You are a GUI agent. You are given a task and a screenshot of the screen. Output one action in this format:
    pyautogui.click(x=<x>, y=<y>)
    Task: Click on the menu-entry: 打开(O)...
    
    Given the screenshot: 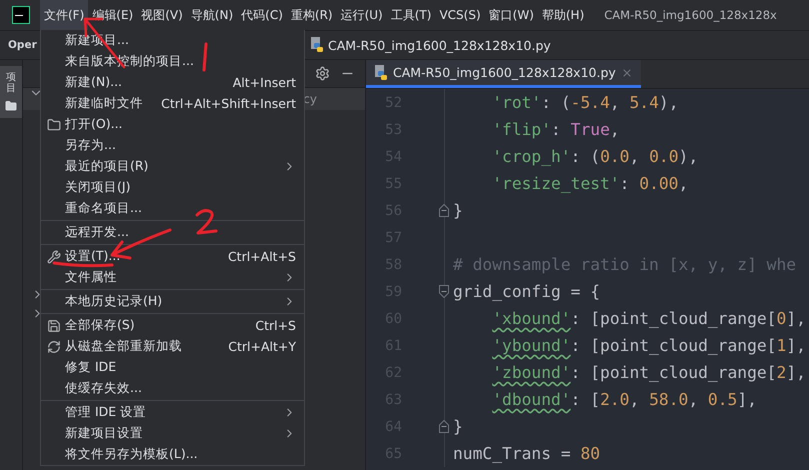 What is the action you would take?
    pyautogui.click(x=172, y=124)
    